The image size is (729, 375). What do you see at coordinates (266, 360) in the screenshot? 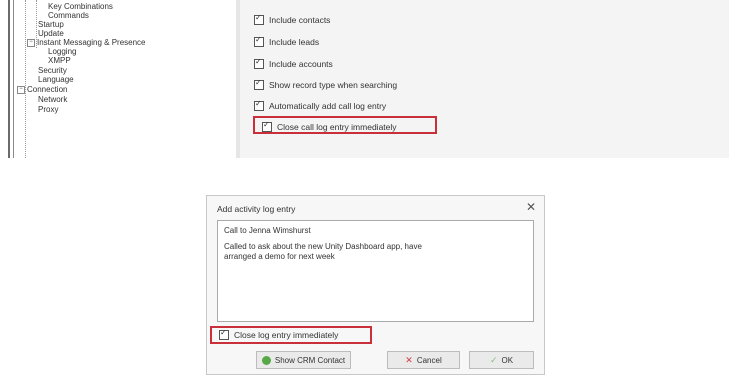
I see `crm-icon` at bounding box center [266, 360].